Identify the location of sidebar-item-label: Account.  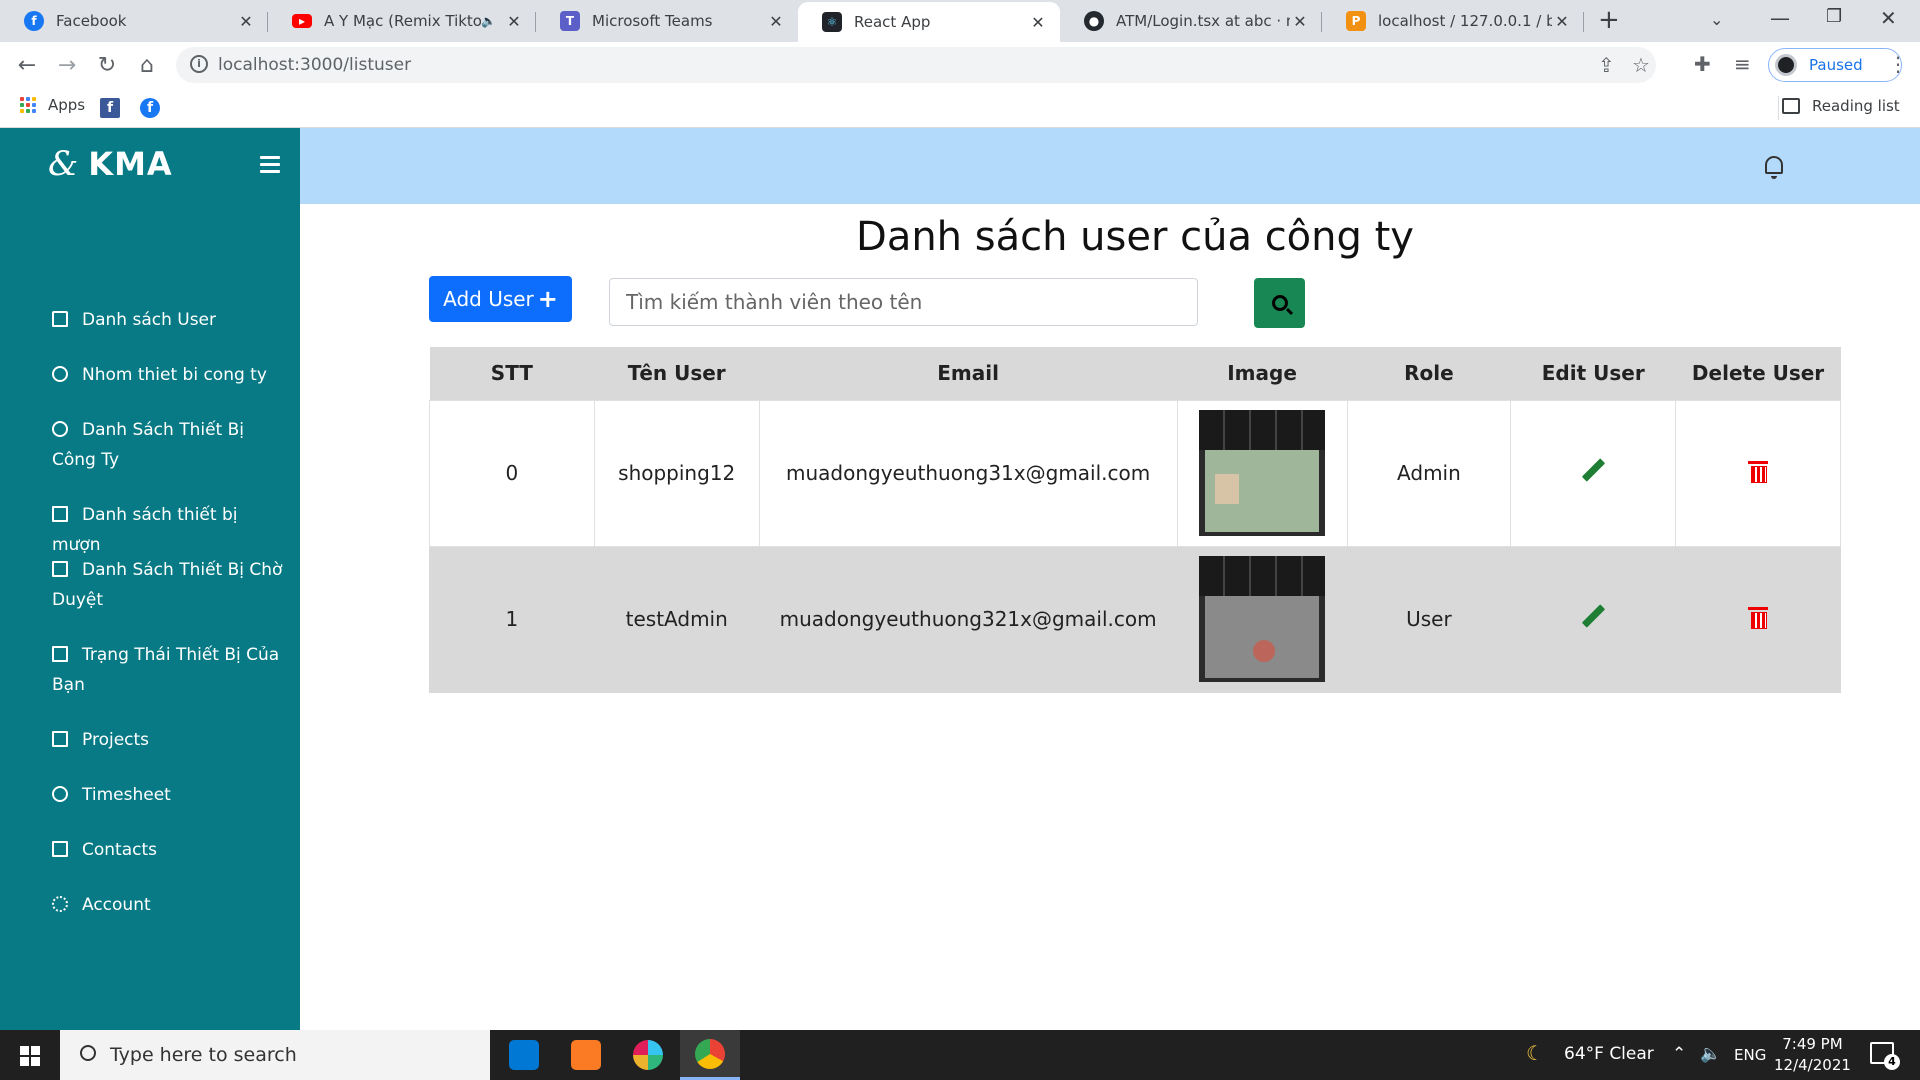
(116, 905).